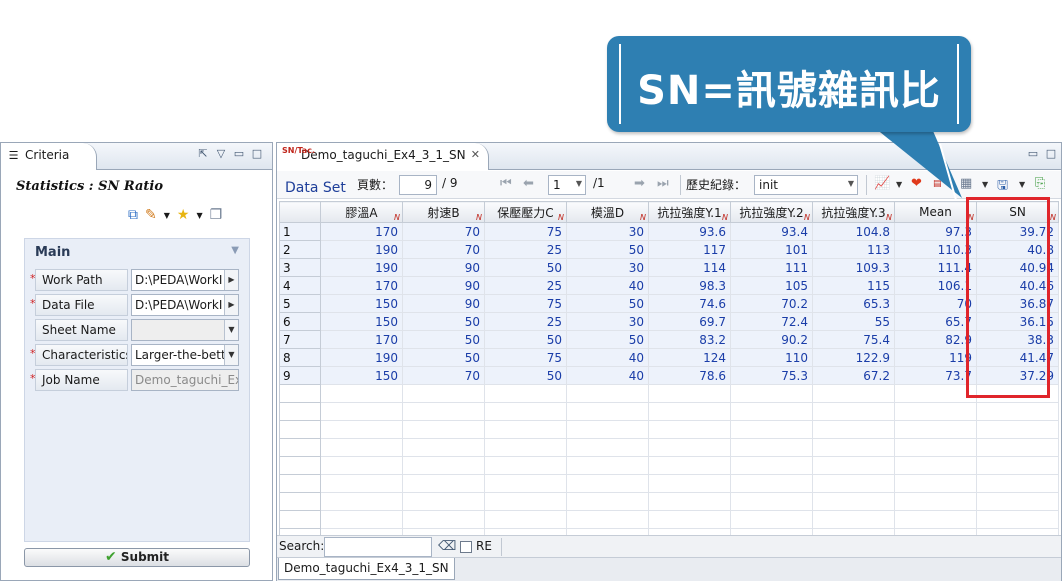  I want to click on column-header: 抗拉強度Y.1 N, so click(689, 212).